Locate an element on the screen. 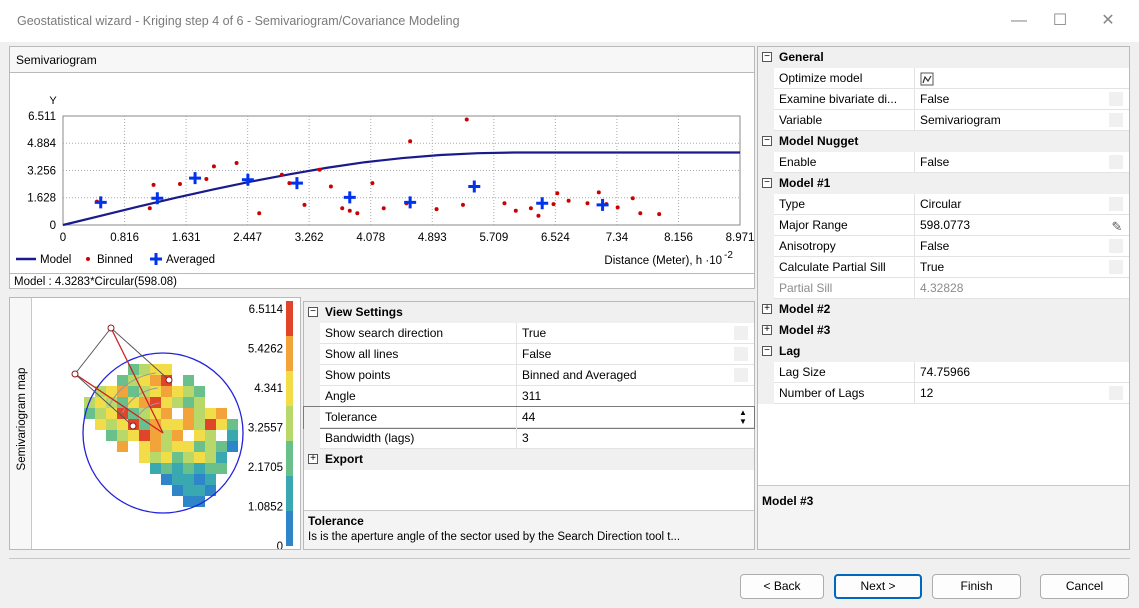 This screenshot has width=1139, height=608. next-button: Next > is located at coordinates (878, 586).